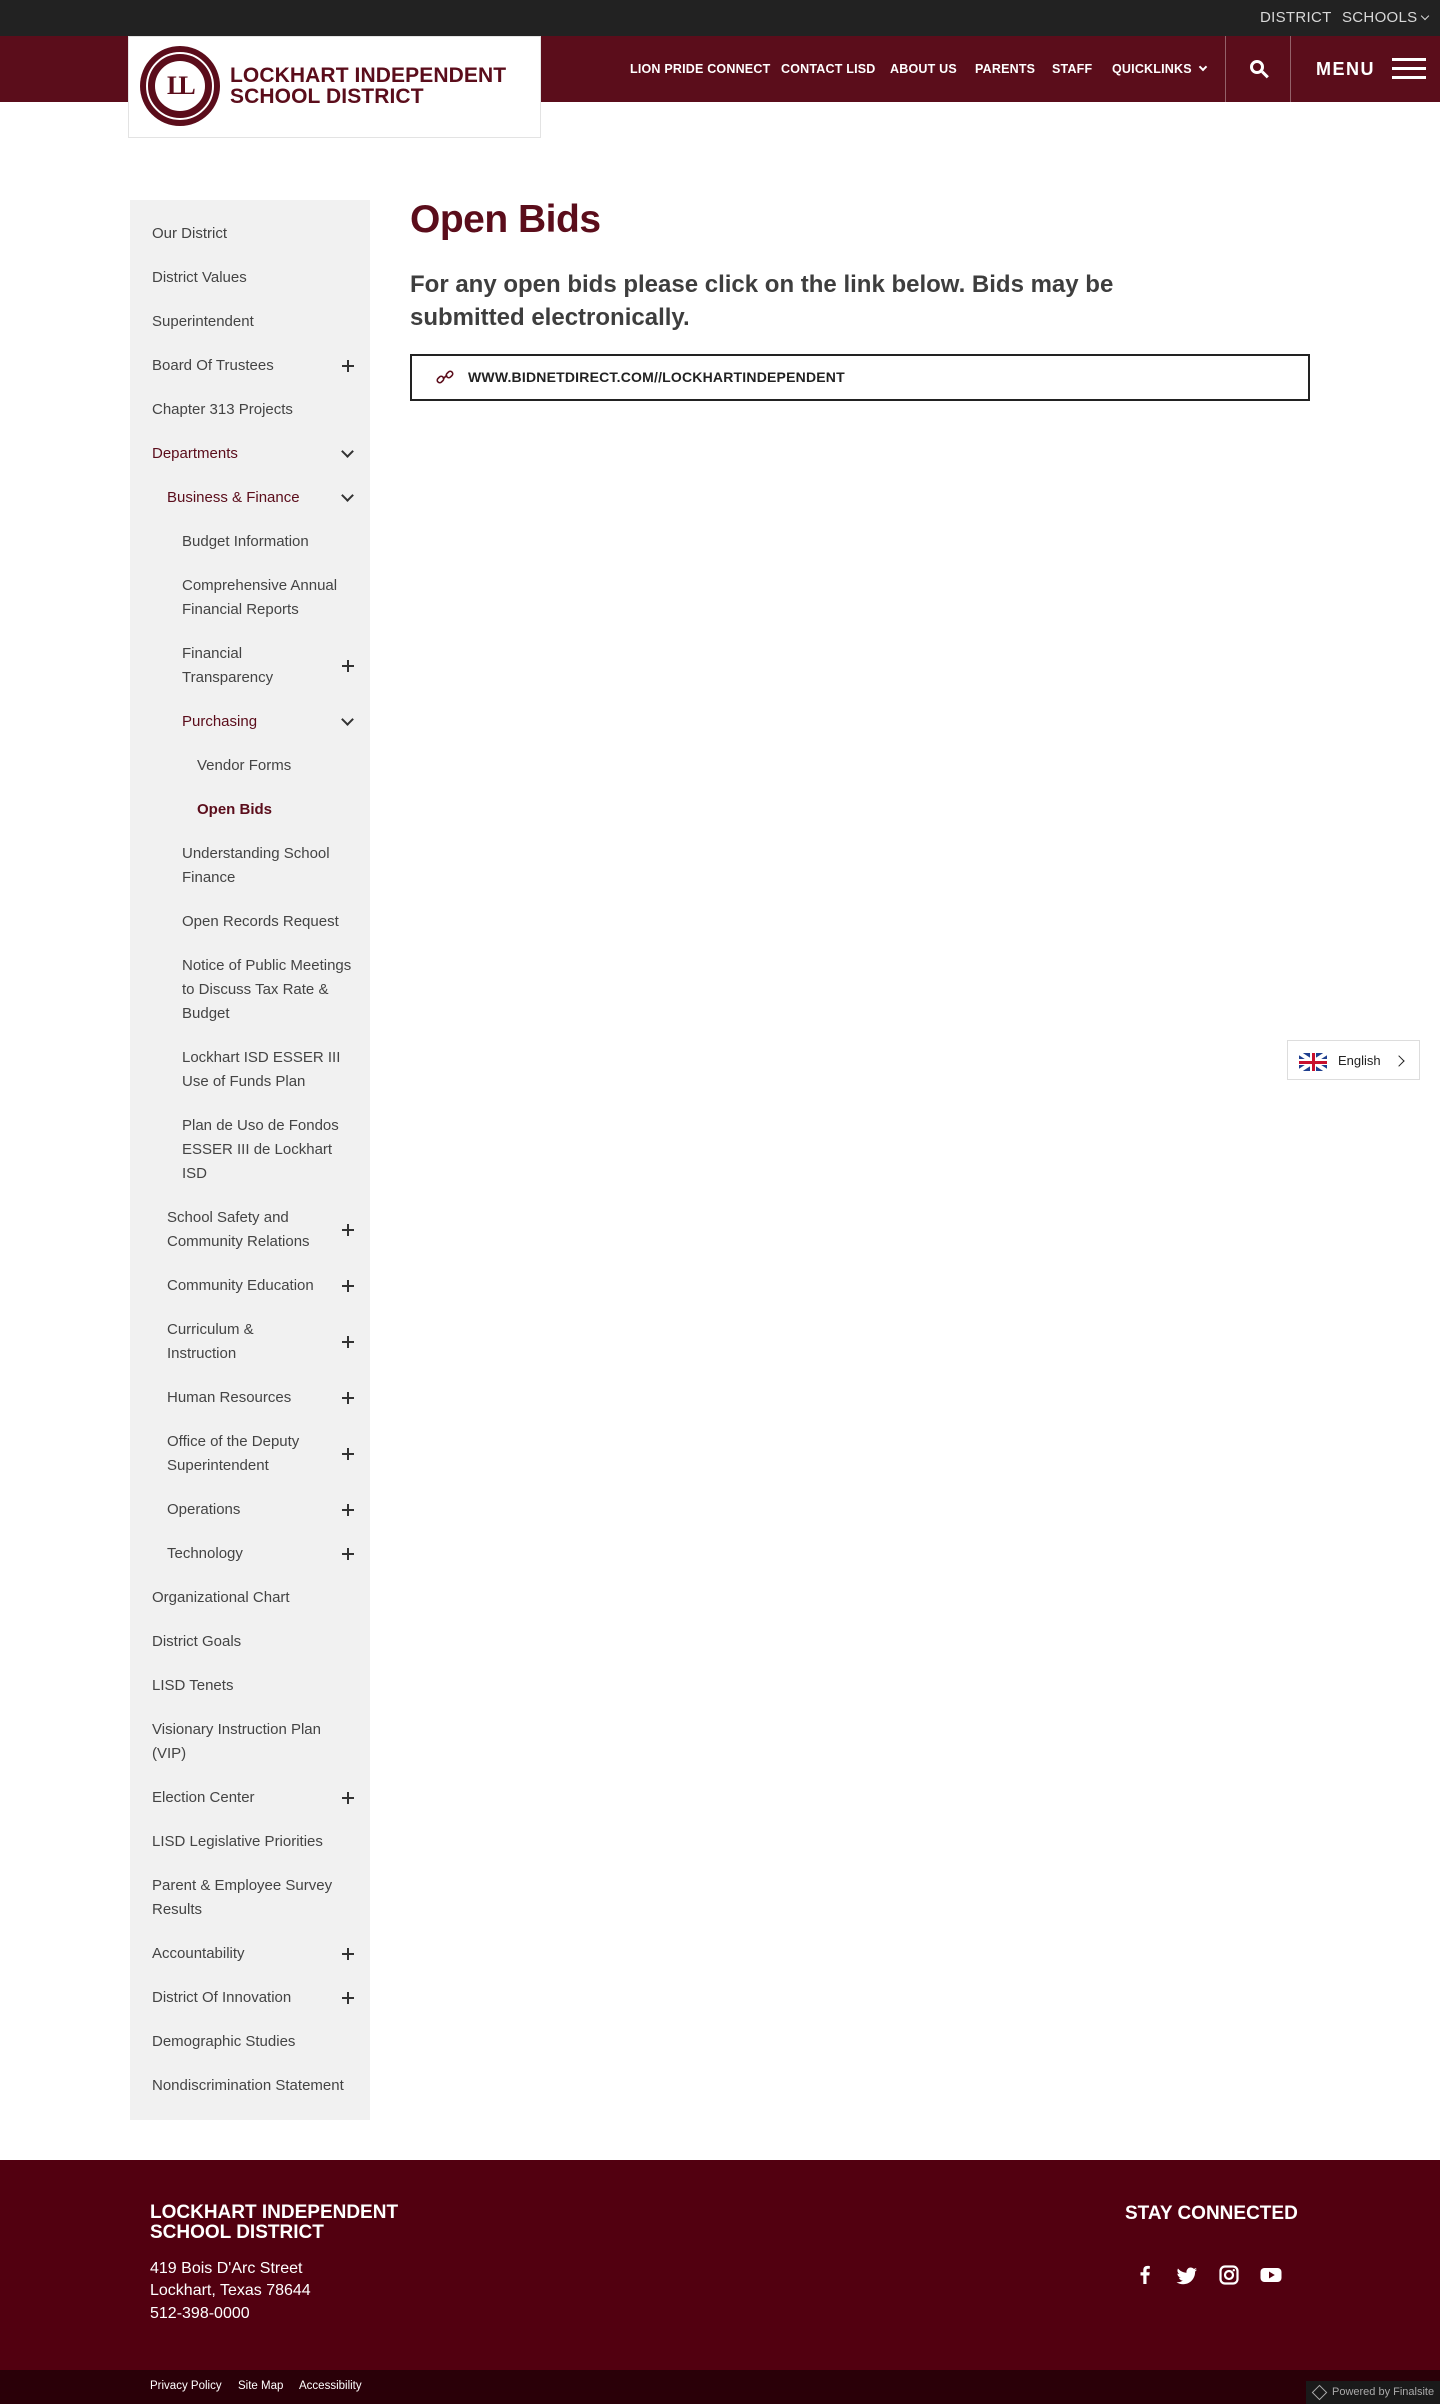 The height and width of the screenshot is (2404, 1440). I want to click on privacy-policy-link: Privacy Policy, so click(186, 2386).